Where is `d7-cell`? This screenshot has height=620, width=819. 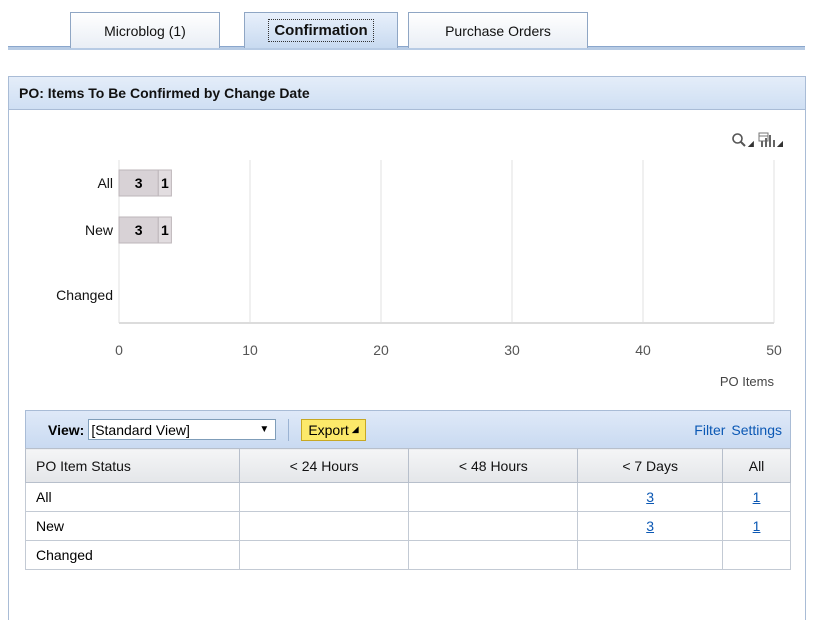 d7-cell is located at coordinates (650, 555).